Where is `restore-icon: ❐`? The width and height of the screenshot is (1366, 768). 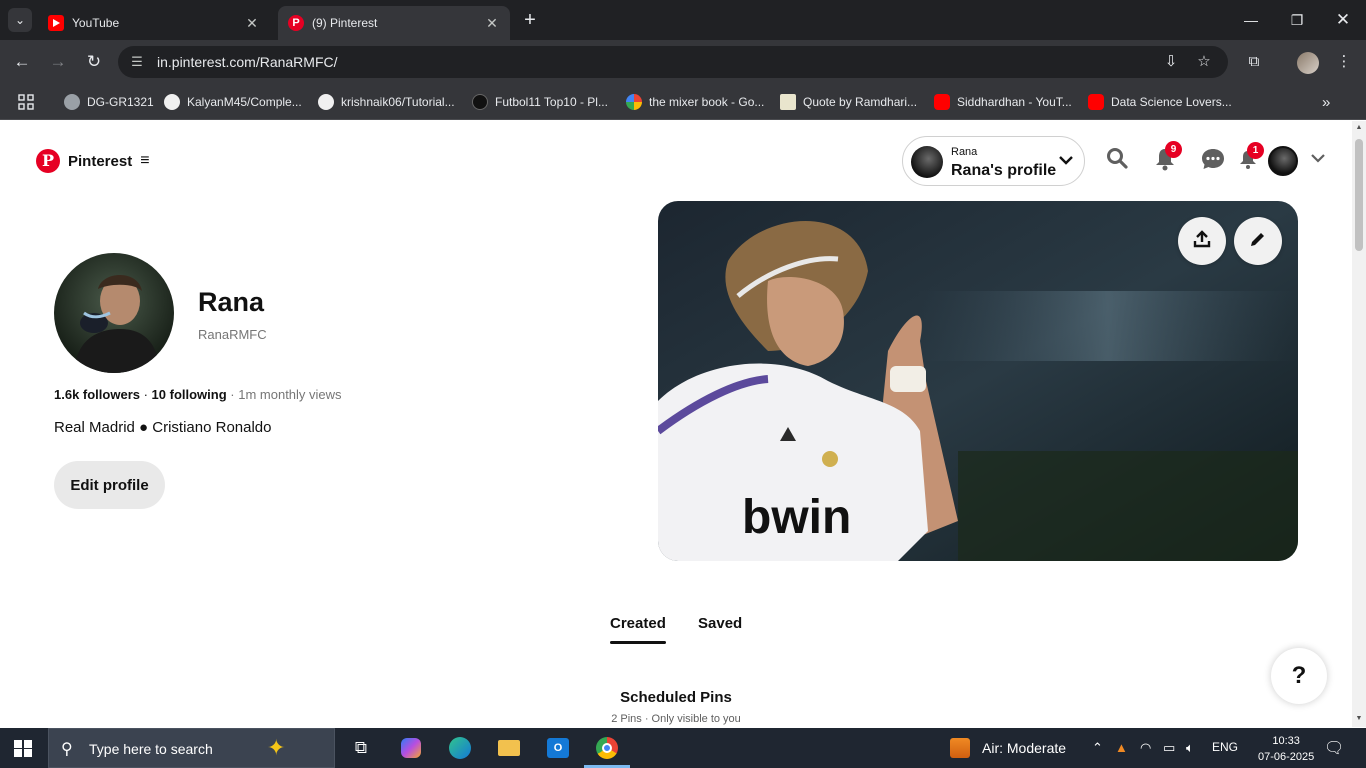 restore-icon: ❐ is located at coordinates (1297, 20).